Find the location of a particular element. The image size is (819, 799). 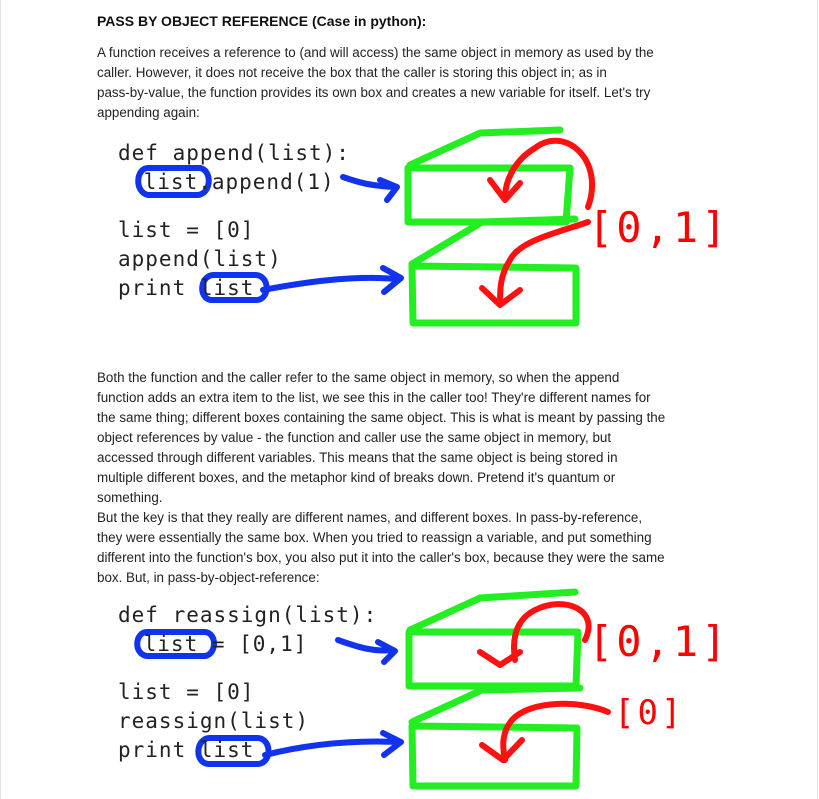

code-list-assign-2: list = [0] is located at coordinates (186, 692).